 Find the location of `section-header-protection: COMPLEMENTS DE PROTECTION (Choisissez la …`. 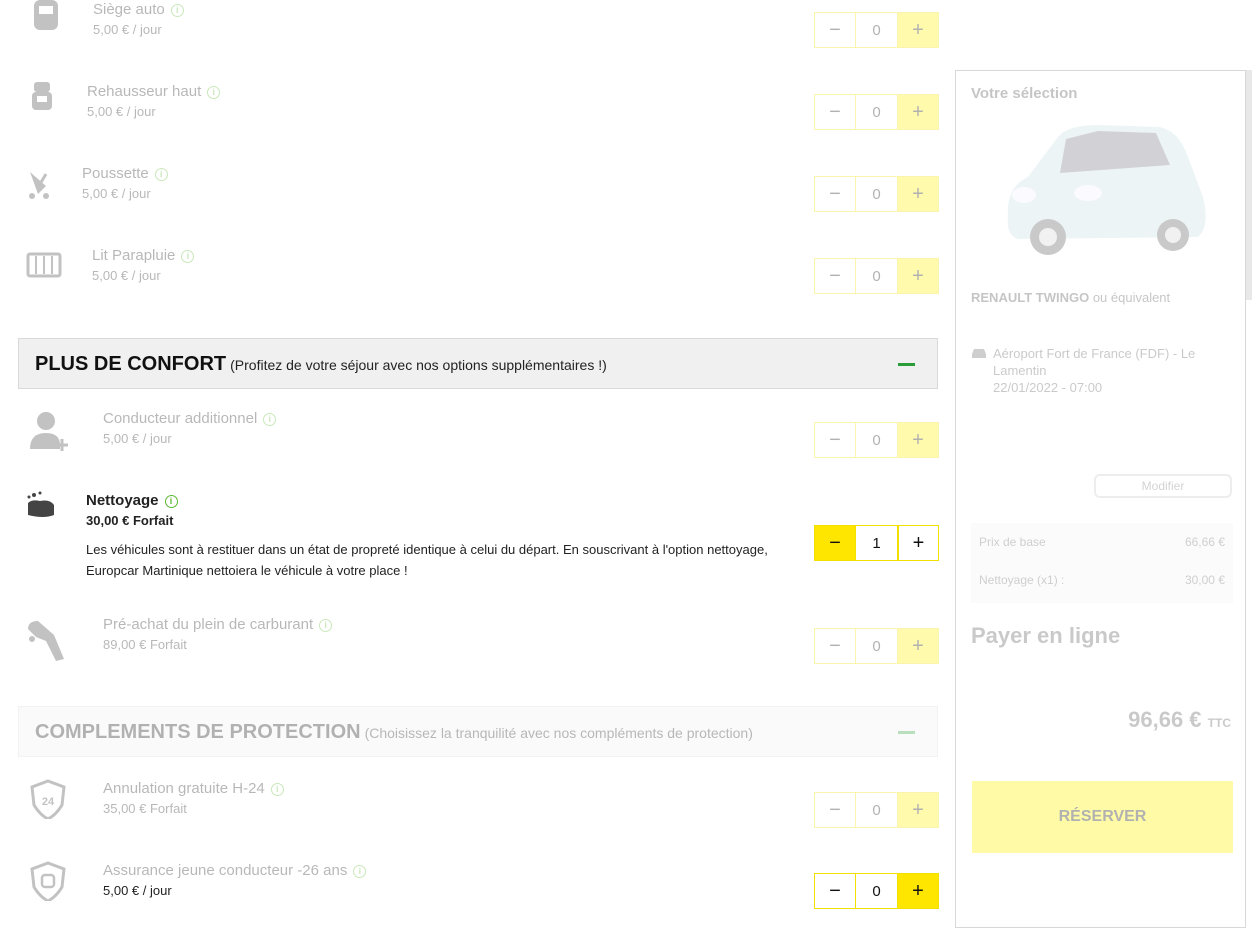

section-header-protection: COMPLEMENTS DE PROTECTION (Choisissez la … is located at coordinates (478, 731).